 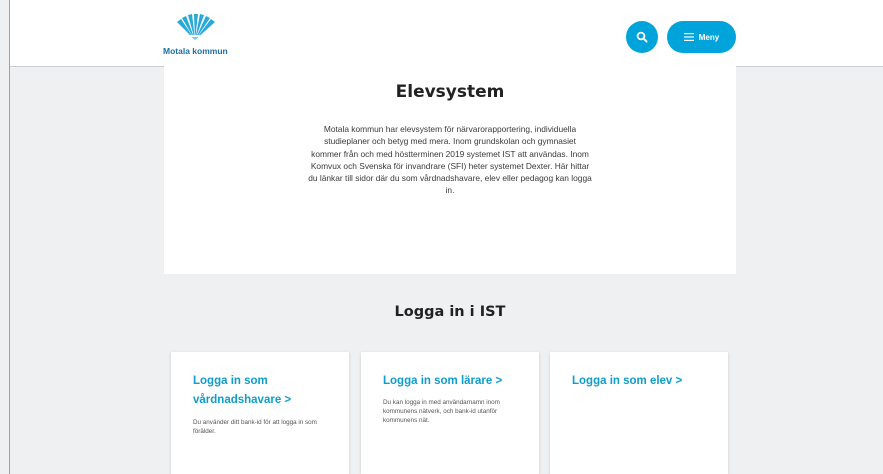 What do you see at coordinates (268, 391) in the screenshot?
I see `login-guardian-link: Logga in som vårdnadshavare >` at bounding box center [268, 391].